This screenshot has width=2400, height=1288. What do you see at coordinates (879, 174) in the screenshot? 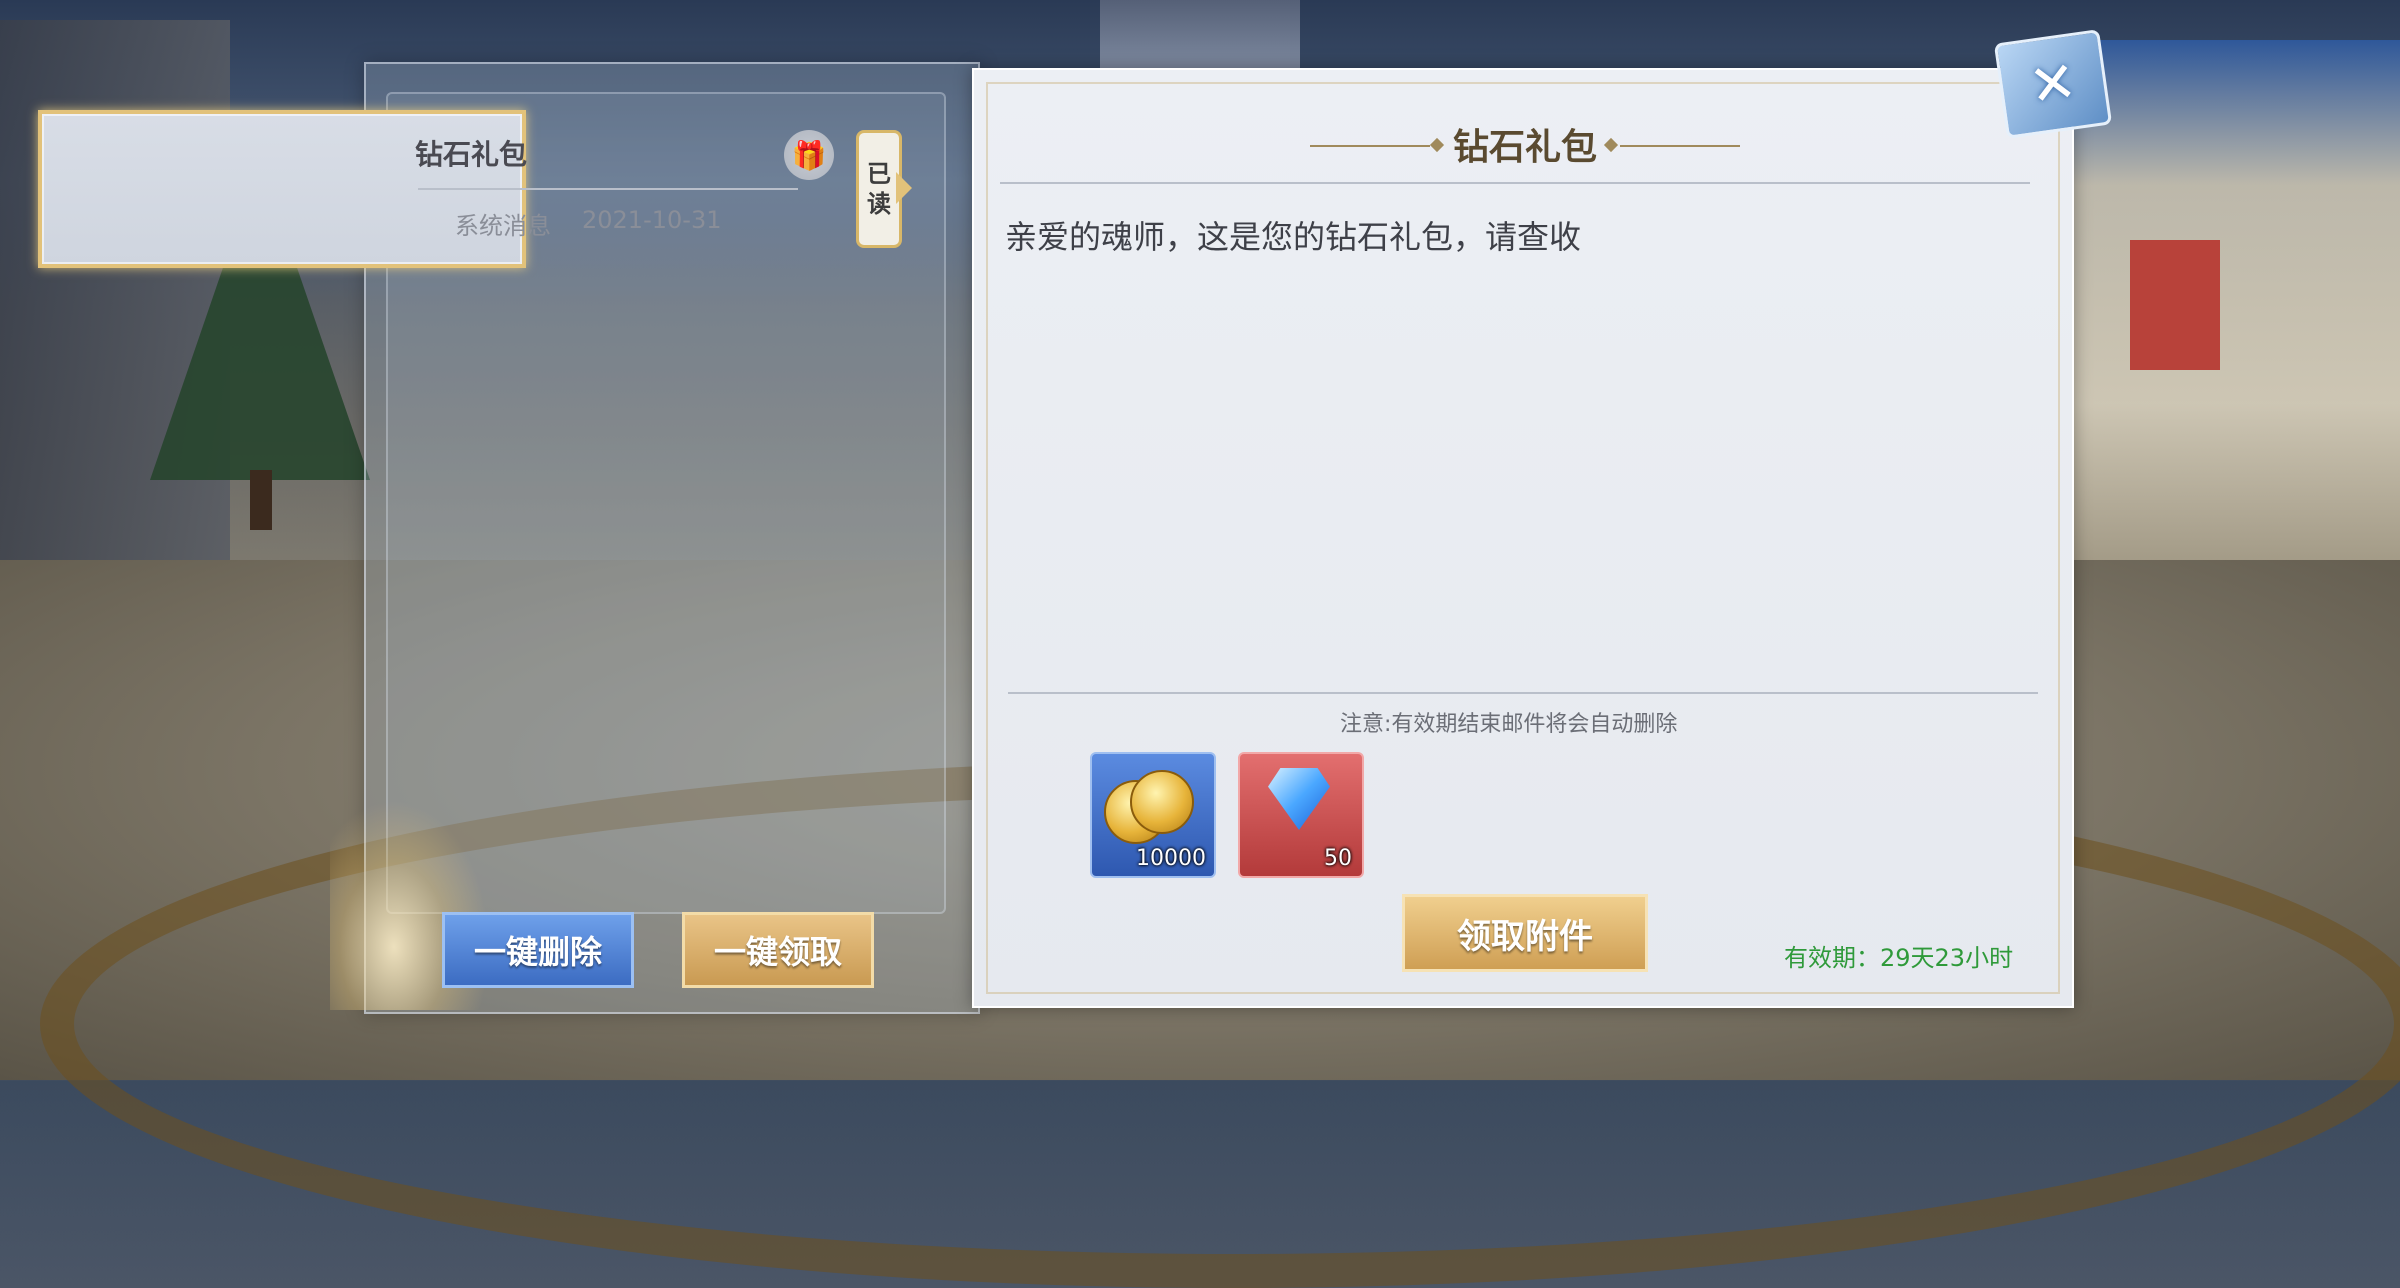
I see `read-status-line-1: 已` at bounding box center [879, 174].